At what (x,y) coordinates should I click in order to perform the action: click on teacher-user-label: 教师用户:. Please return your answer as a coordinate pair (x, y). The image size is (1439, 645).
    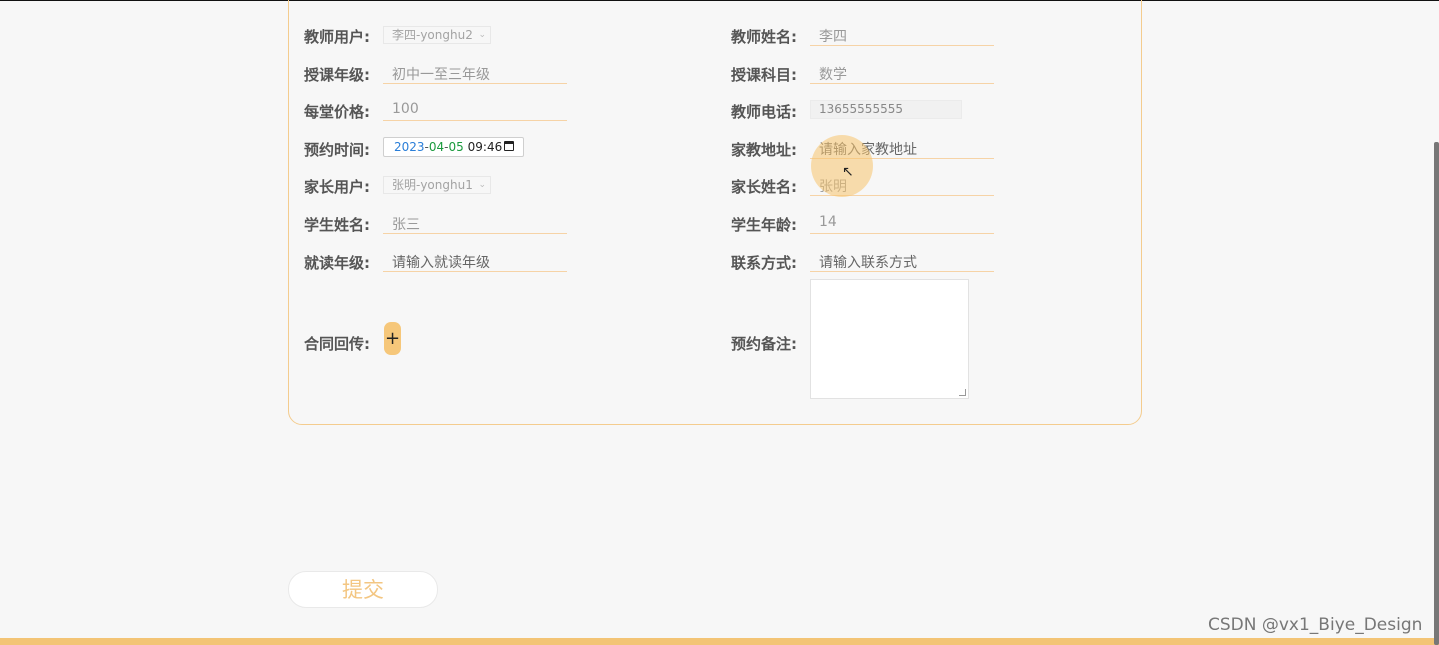
    Looking at the image, I should click on (337, 37).